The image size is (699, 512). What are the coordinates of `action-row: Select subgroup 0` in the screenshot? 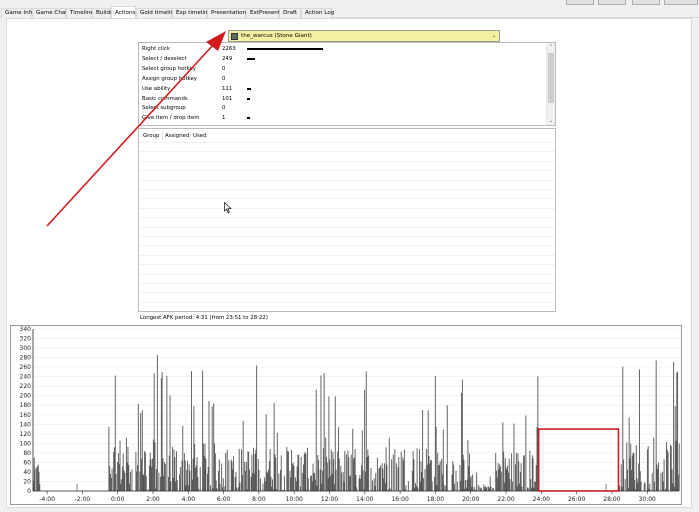 It's located at (292, 108).